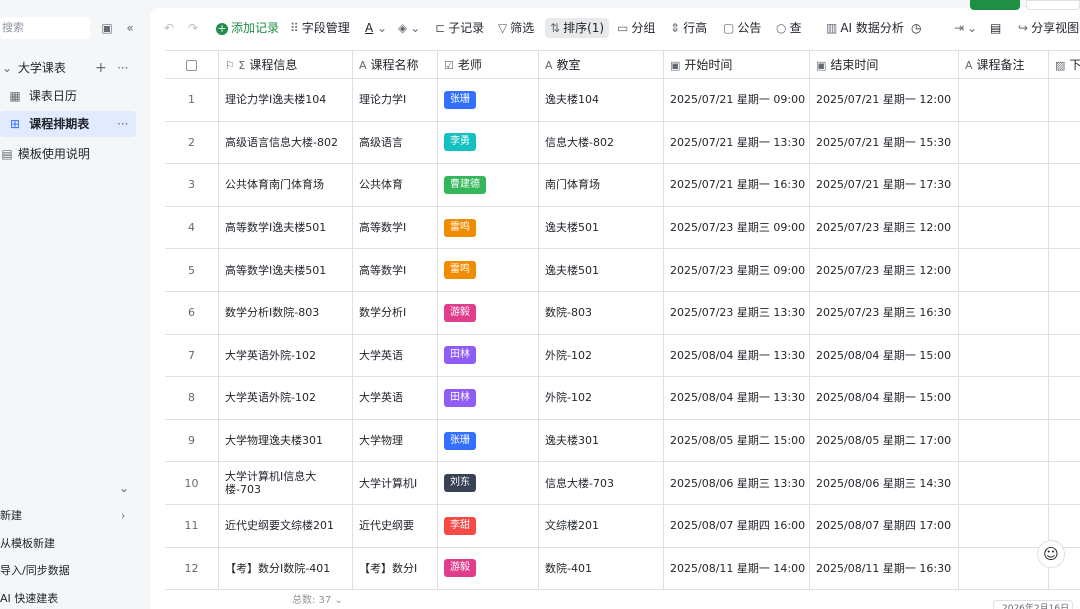 This screenshot has width=1080, height=609. I want to click on field-manage-button: ⠿ 字段管理, so click(320, 28).